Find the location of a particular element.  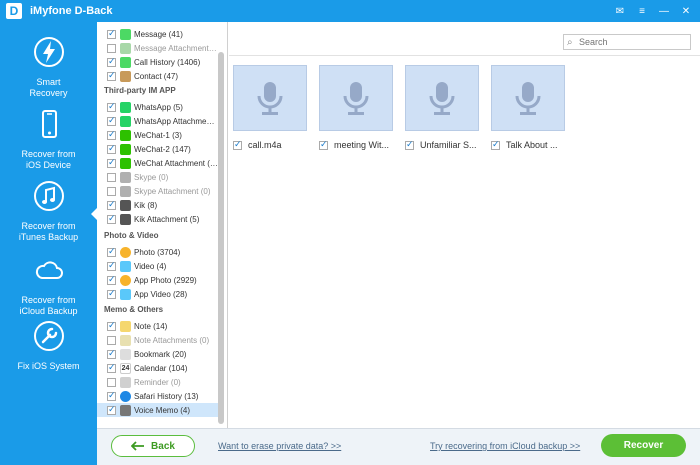

category-label: Safari History (13) is located at coordinates (166, 396).